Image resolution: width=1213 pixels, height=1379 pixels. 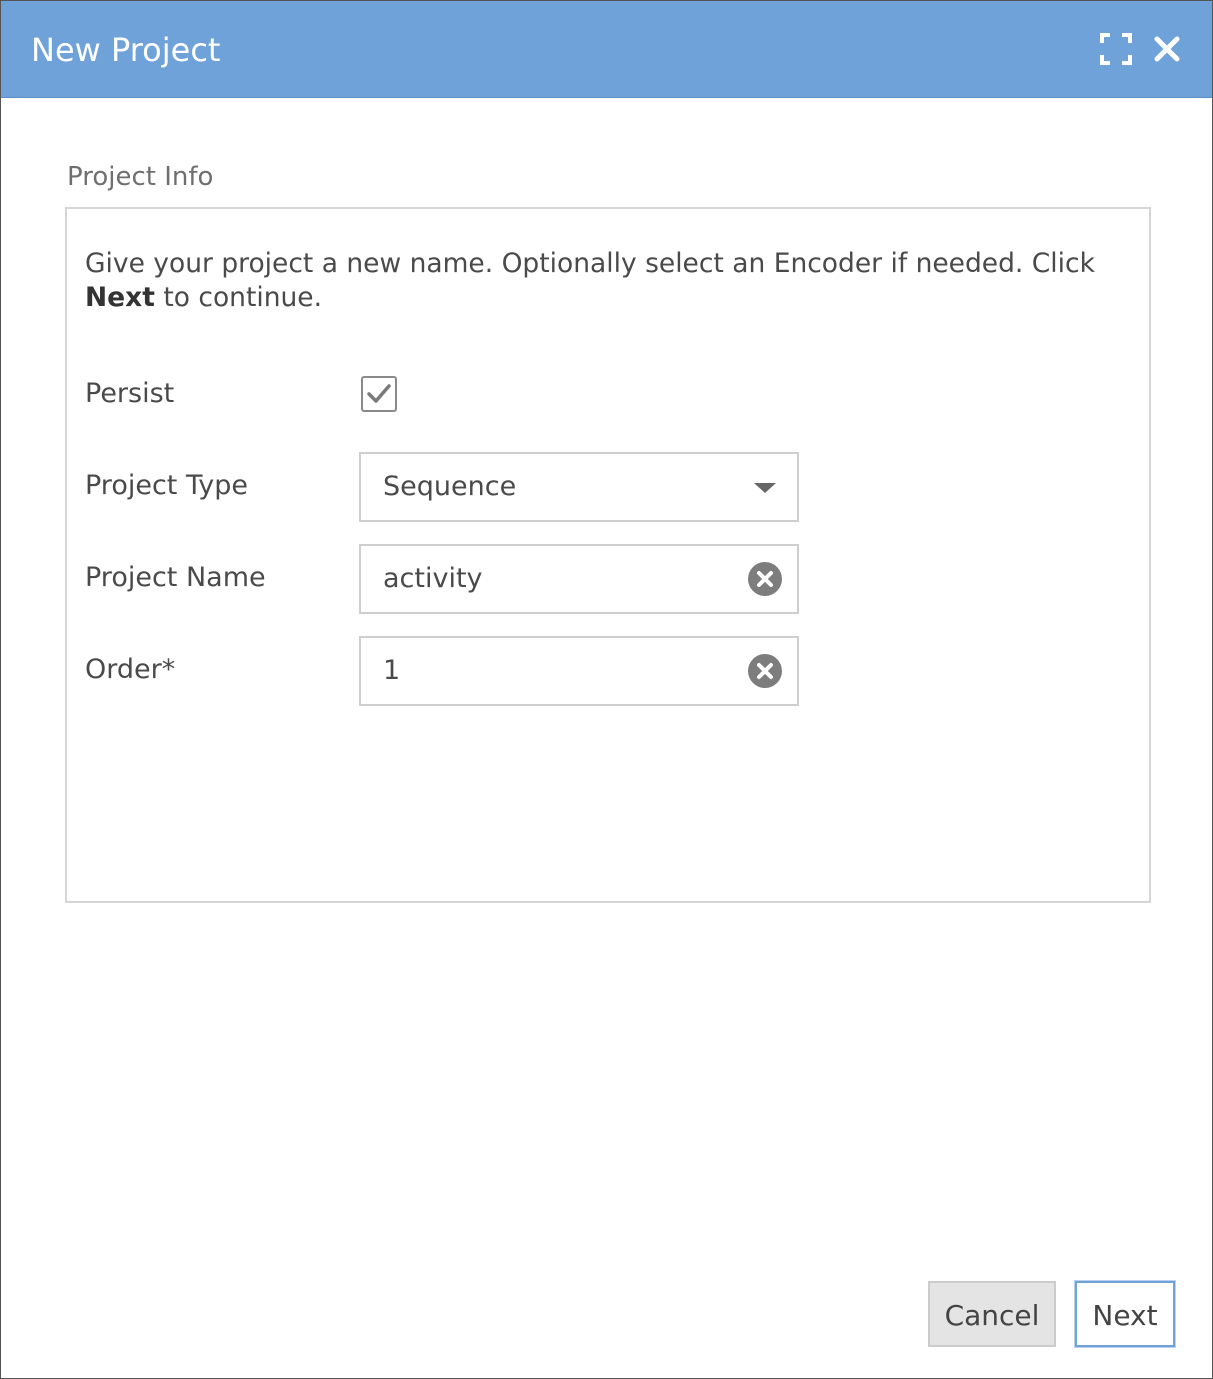 I want to click on order-input, so click(x=558, y=670).